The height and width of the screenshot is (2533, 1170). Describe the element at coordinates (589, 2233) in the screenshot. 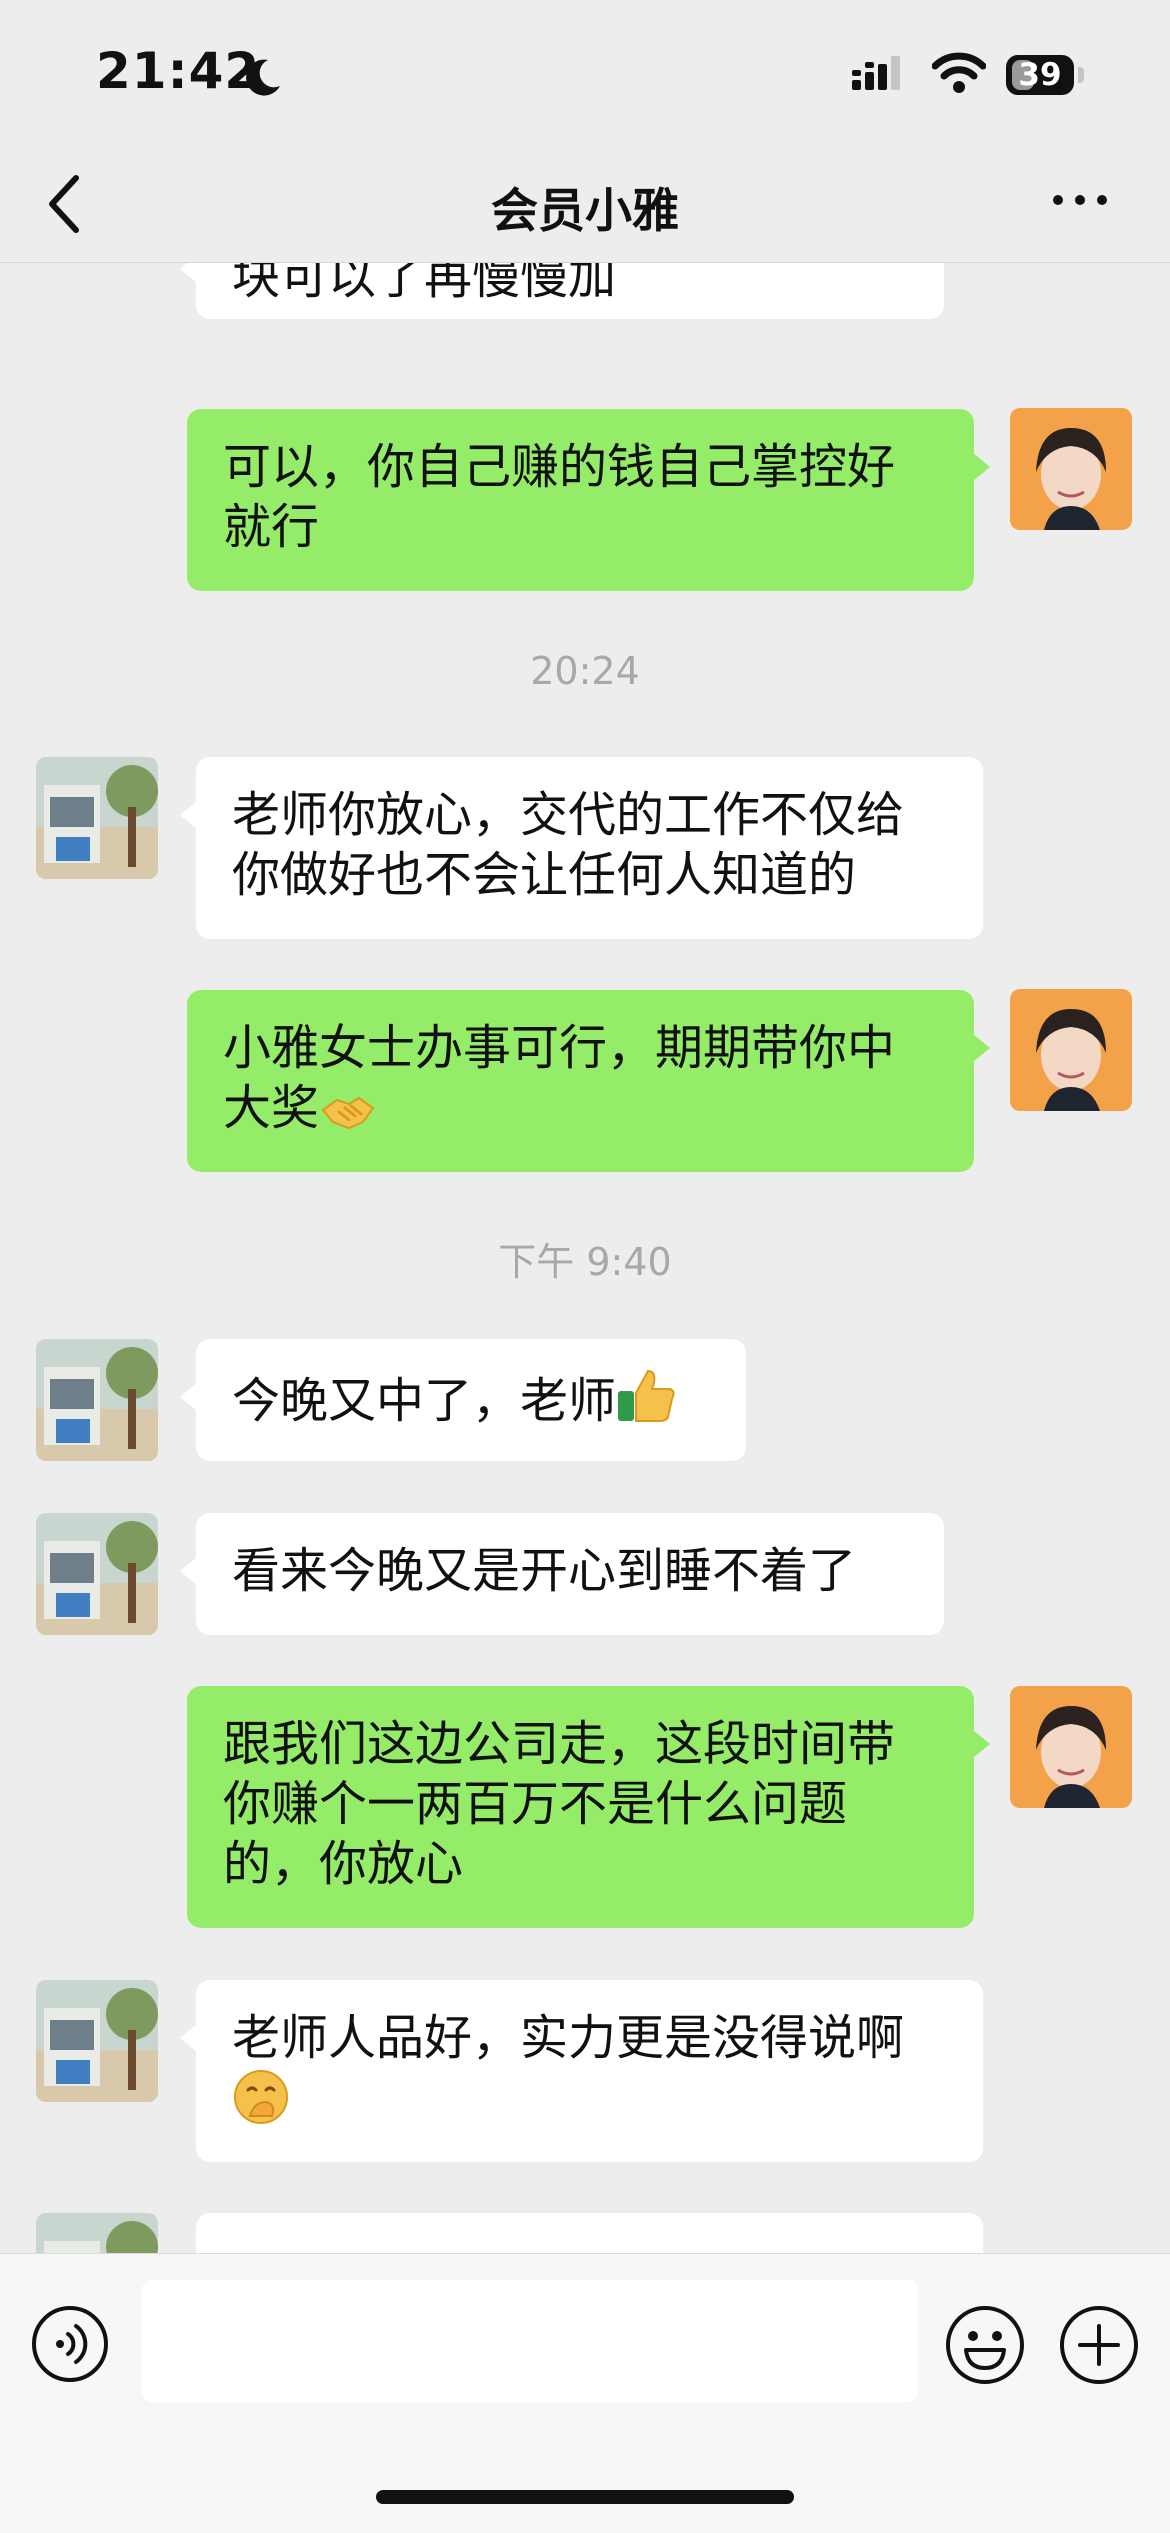

I see `message-bubble-incoming` at that location.